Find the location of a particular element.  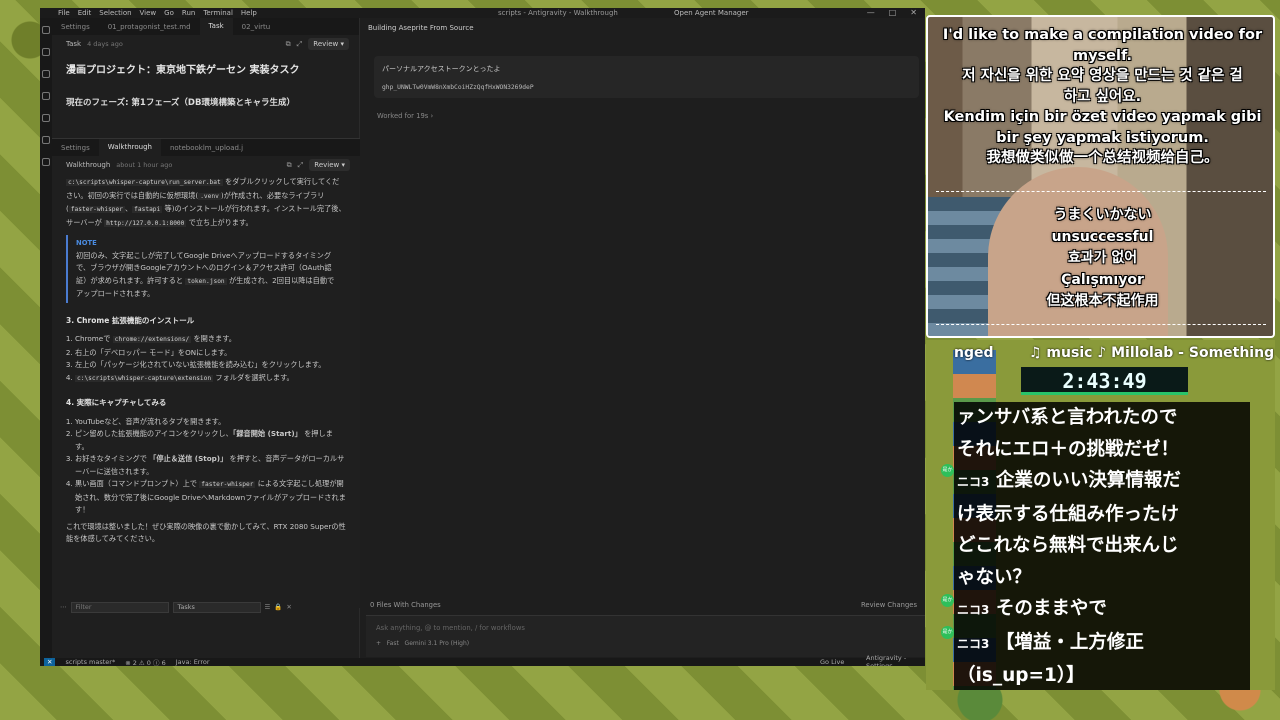

now-playing: ♫ music ♪ Millolab - Something is located at coordinates (1152, 353).